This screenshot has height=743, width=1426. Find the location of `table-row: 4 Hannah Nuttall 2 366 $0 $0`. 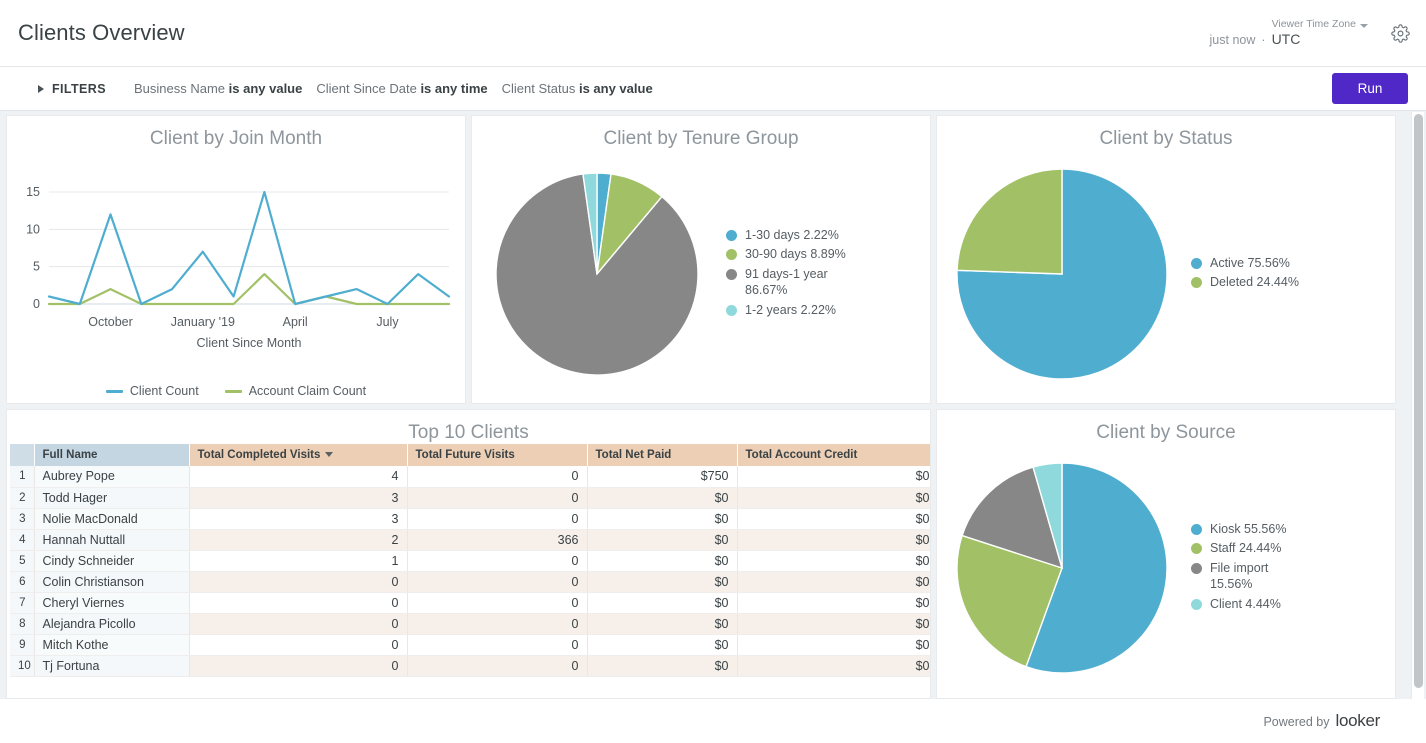

table-row: 4 Hannah Nuttall 2 366 $0 $0 is located at coordinates (470, 540).